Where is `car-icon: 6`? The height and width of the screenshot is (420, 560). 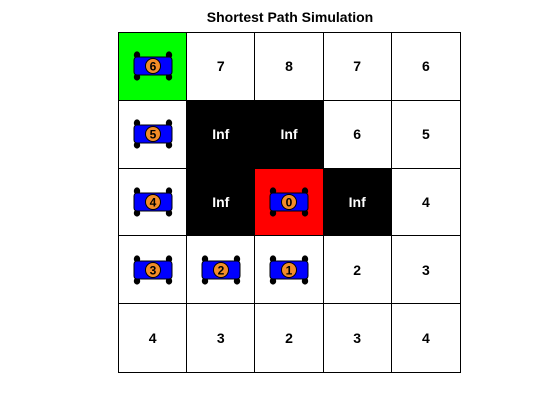
car-icon: 6 is located at coordinates (153, 66).